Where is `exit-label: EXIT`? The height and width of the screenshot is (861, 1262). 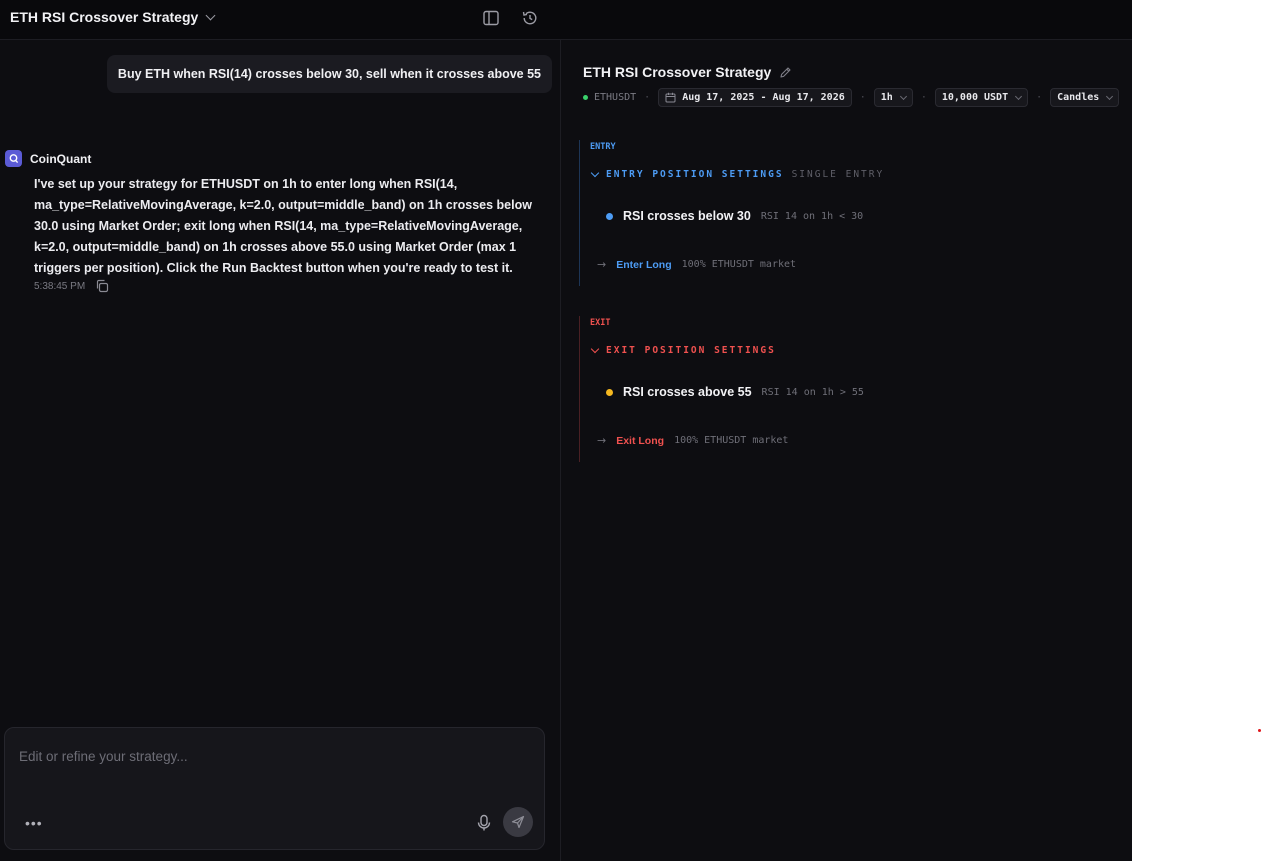 exit-label: EXIT is located at coordinates (600, 323).